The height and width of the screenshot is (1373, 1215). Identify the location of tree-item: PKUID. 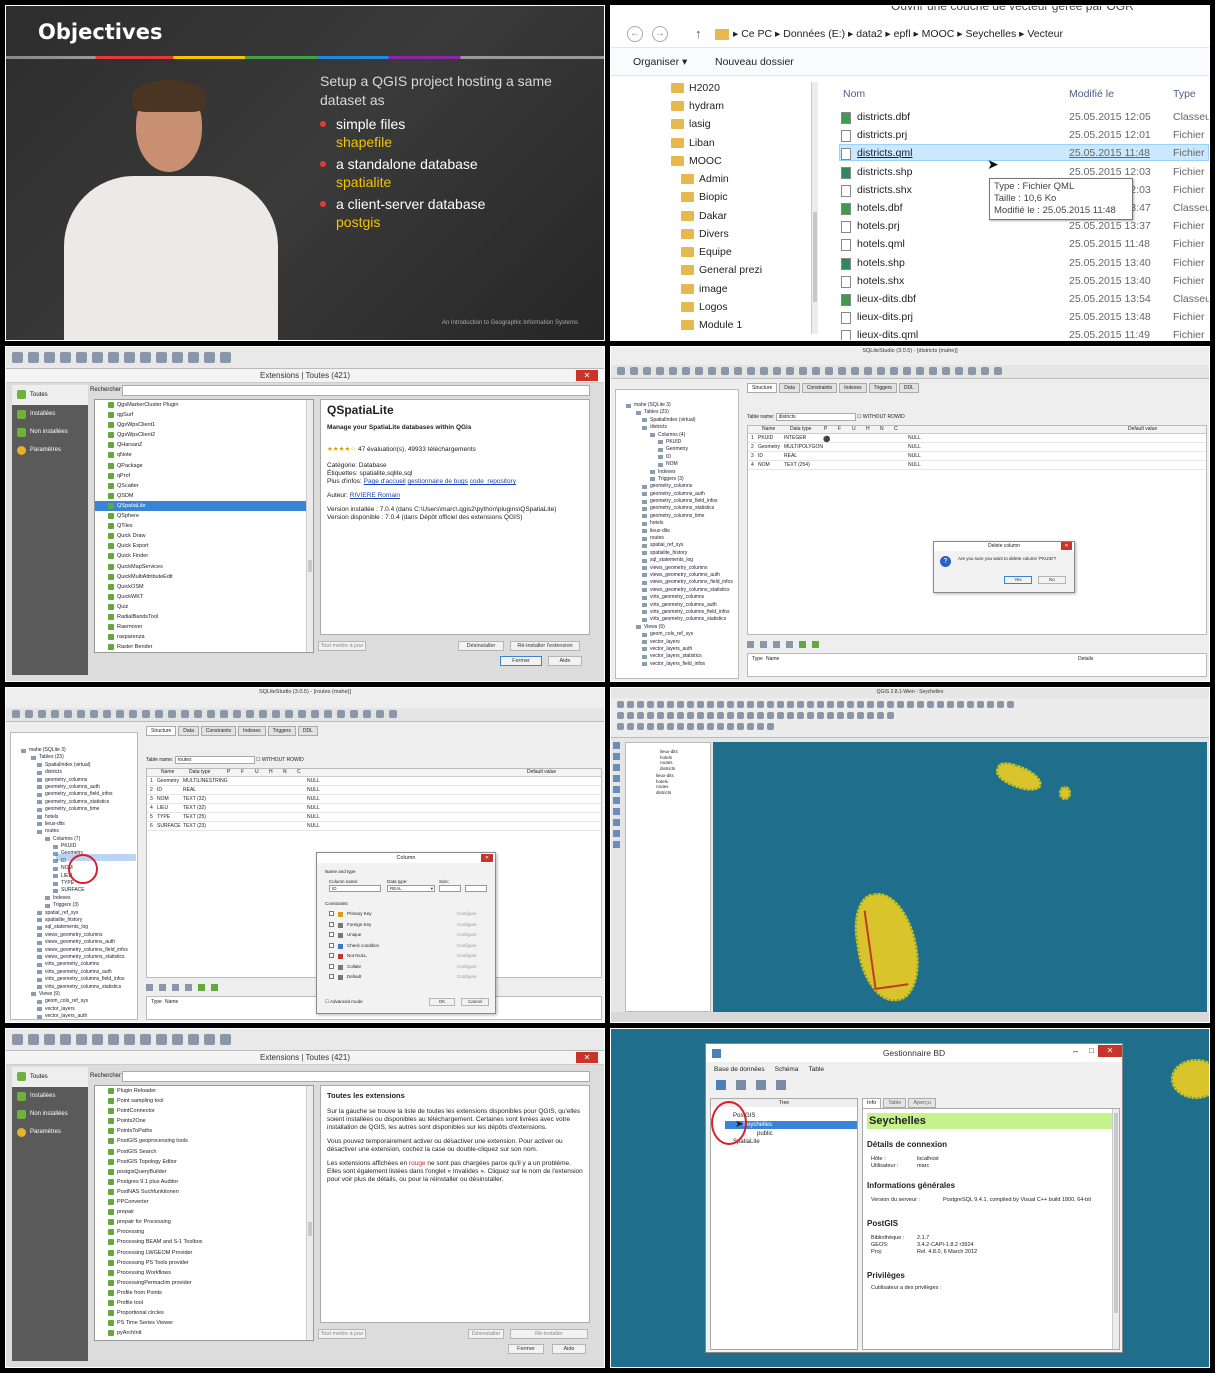
(95, 846).